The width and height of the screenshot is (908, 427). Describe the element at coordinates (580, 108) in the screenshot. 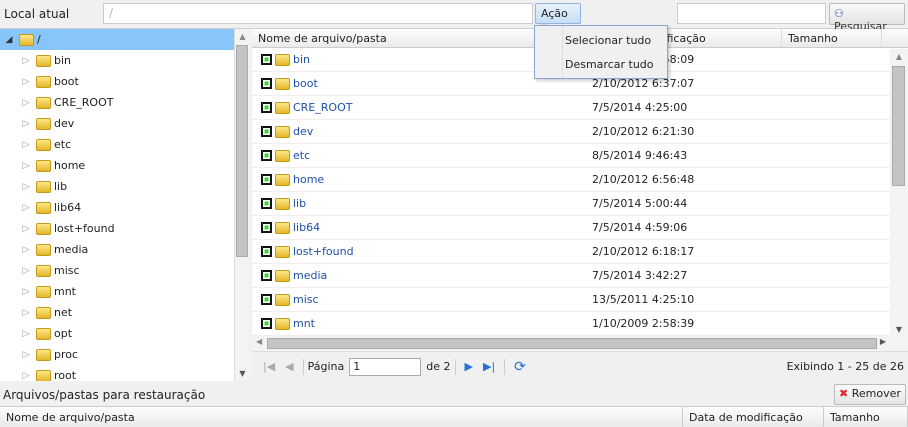

I see `table-row: CRE_ROOT 7/5/2014 4:25:00` at that location.